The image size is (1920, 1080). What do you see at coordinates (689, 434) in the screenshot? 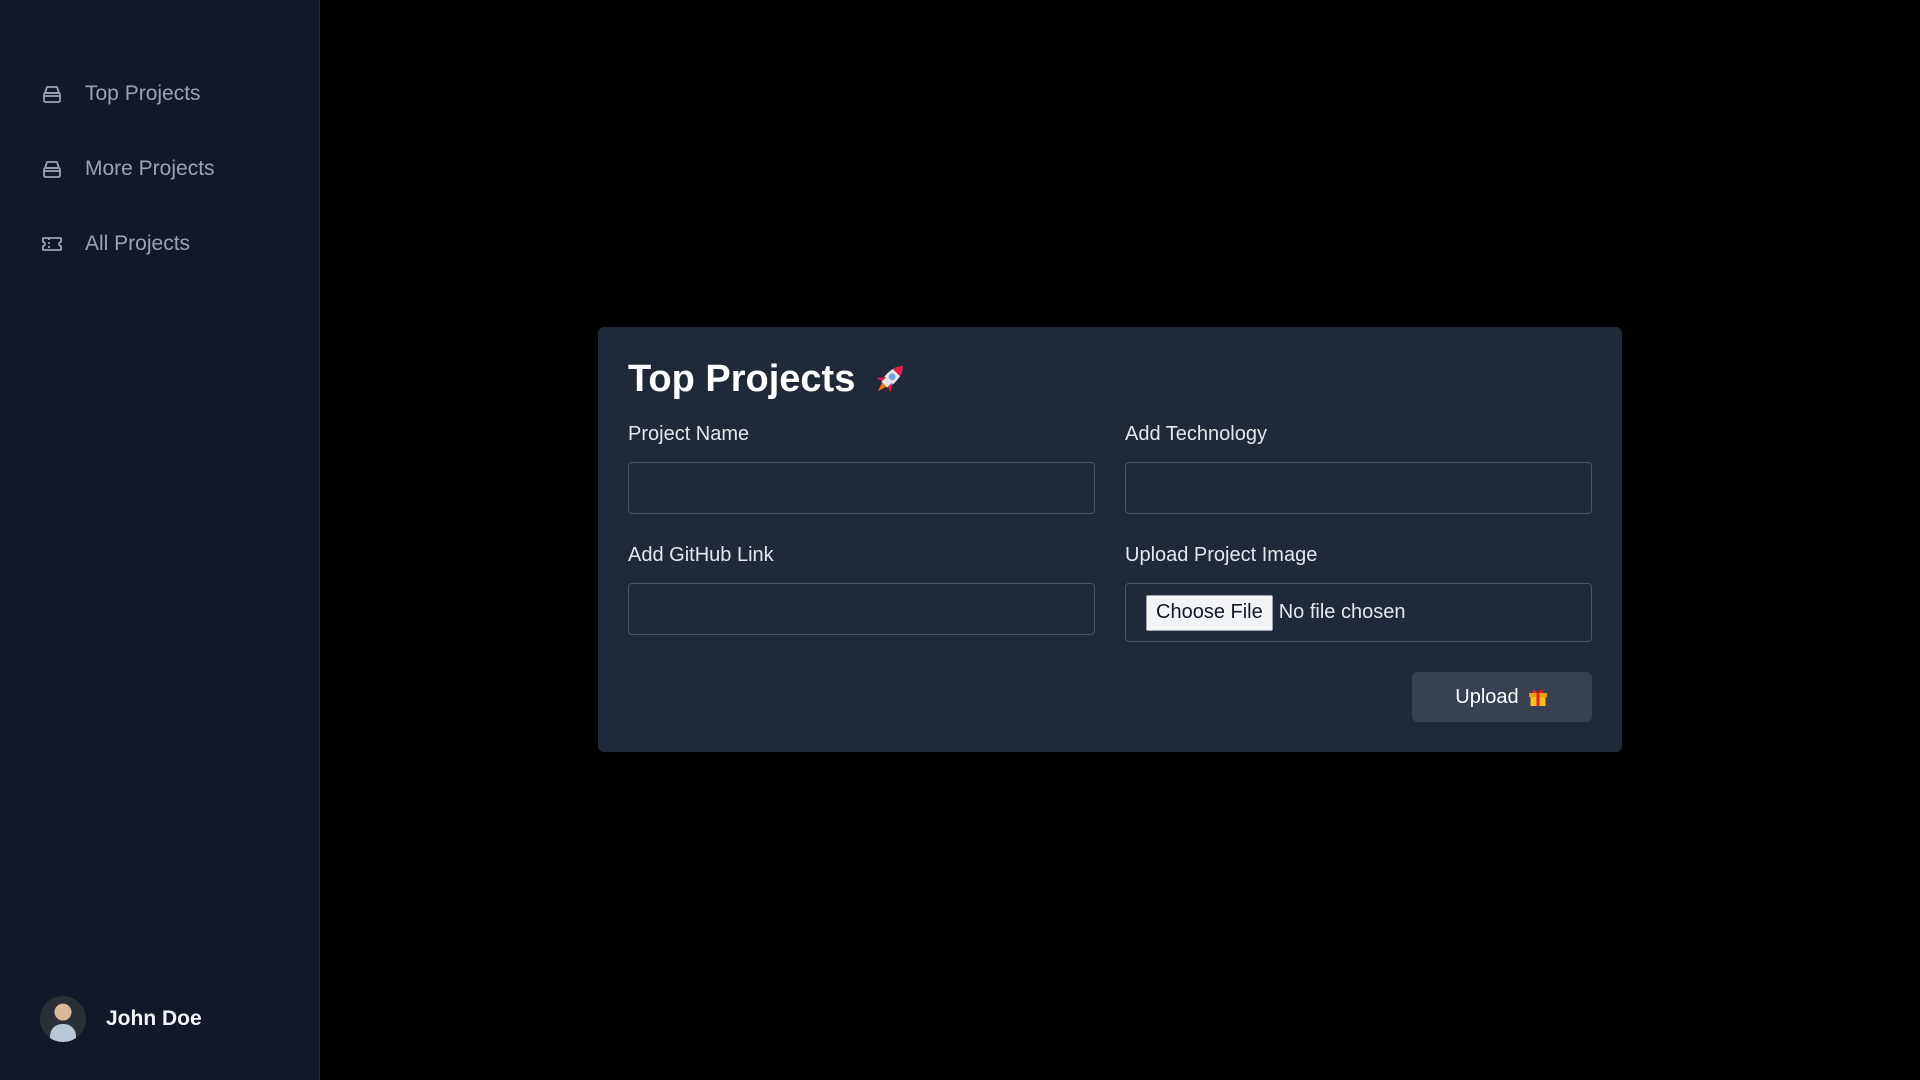
I see `project-name-label: Project Name` at bounding box center [689, 434].